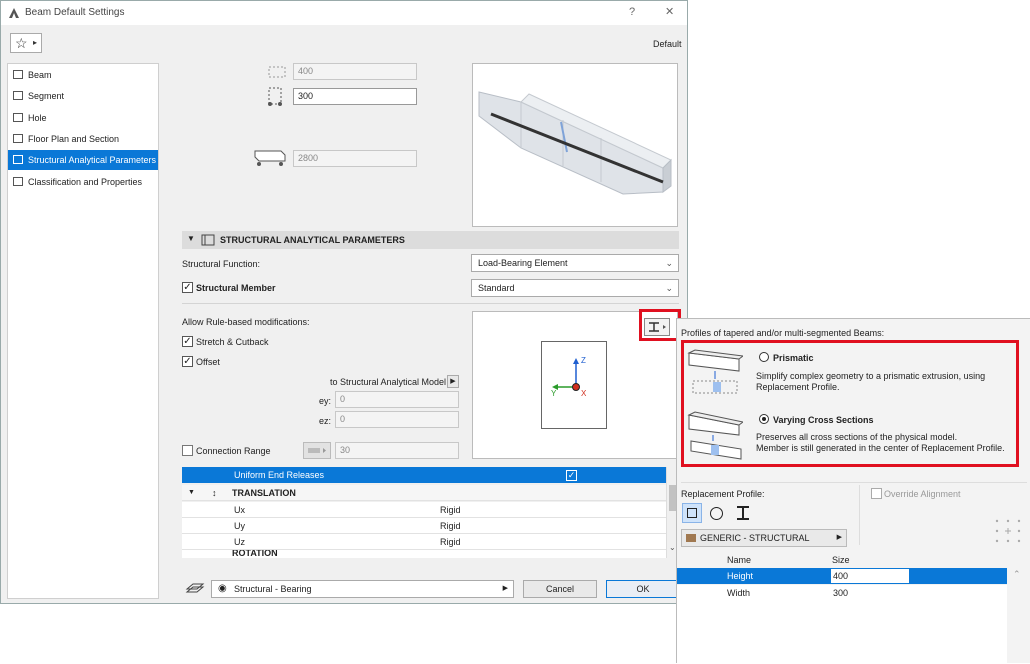  What do you see at coordinates (1017, 574) in the screenshot?
I see `chevron-up-icon: ⌃` at bounding box center [1017, 574].